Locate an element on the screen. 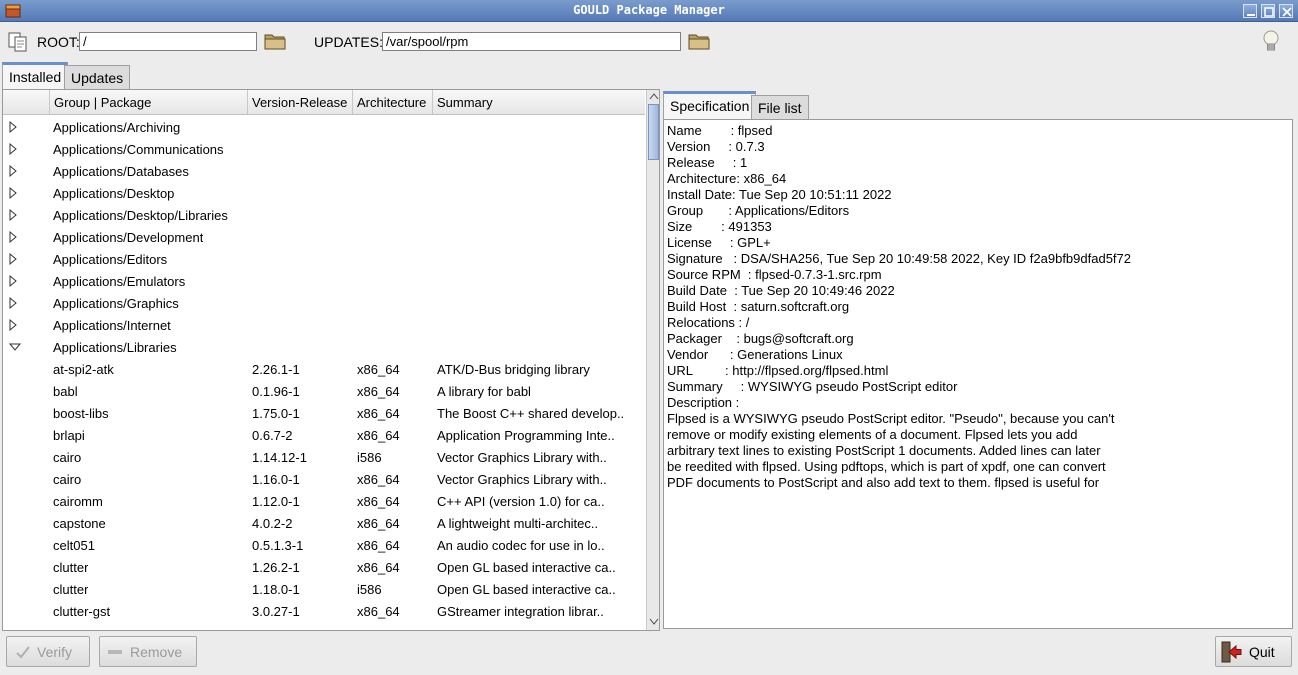  package-version: 3.0.27-1 is located at coordinates (276, 611).